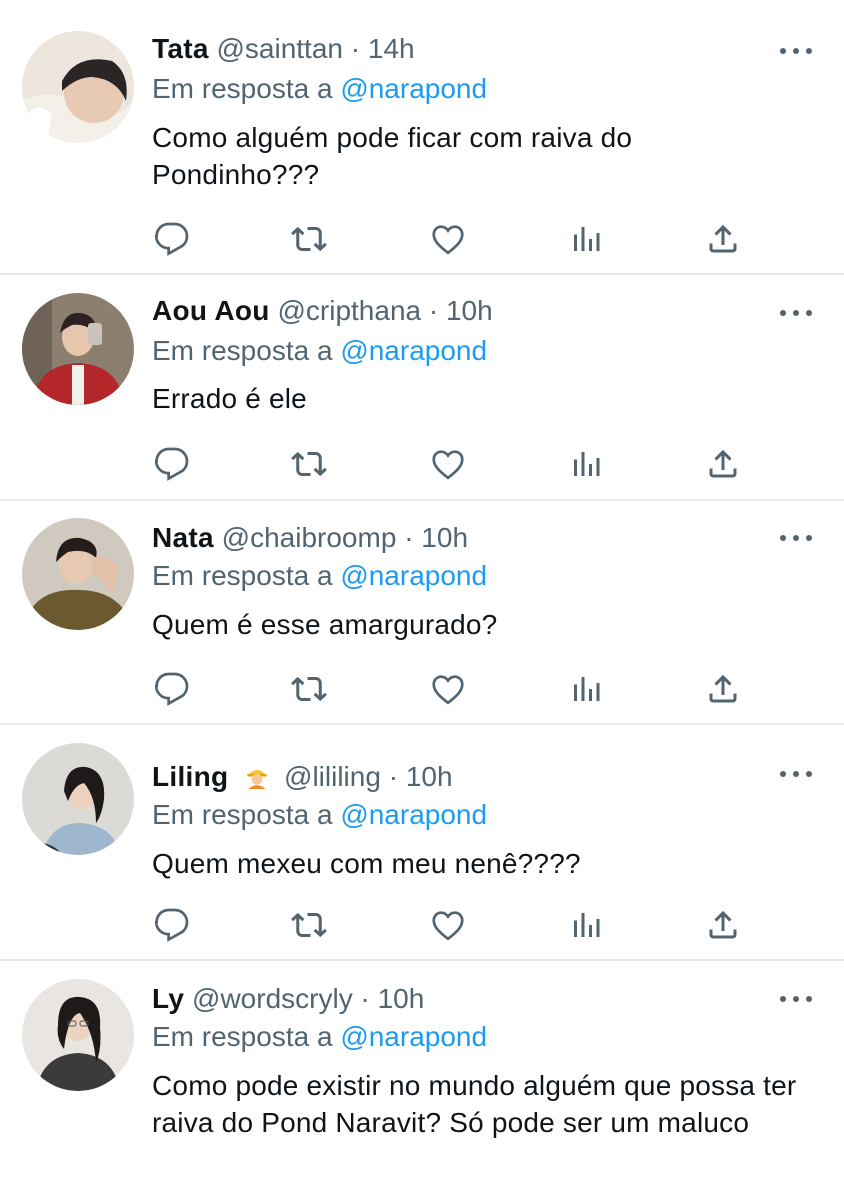  Describe the element at coordinates (168, 998) in the screenshot. I see `display-name: Ly` at that location.